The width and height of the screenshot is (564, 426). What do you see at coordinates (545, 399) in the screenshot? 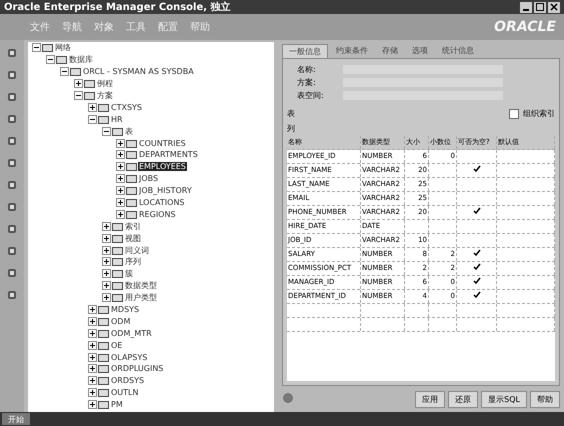
I see `help-button: 帮助` at bounding box center [545, 399].